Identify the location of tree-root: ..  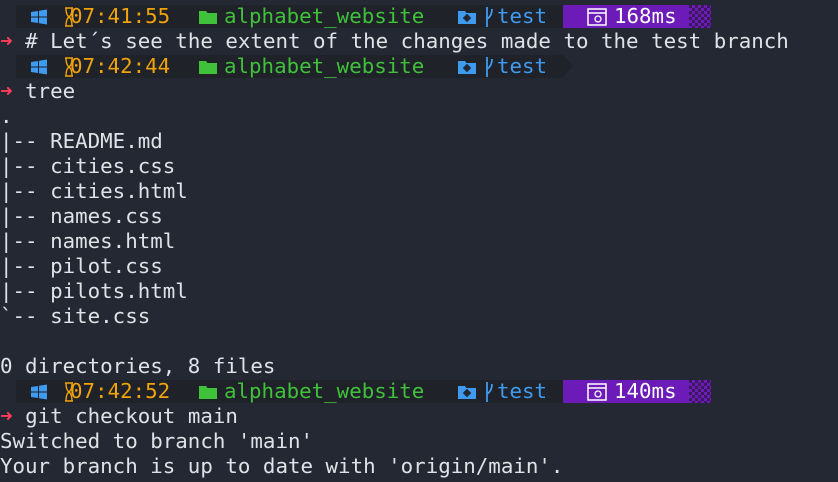
(6, 116).